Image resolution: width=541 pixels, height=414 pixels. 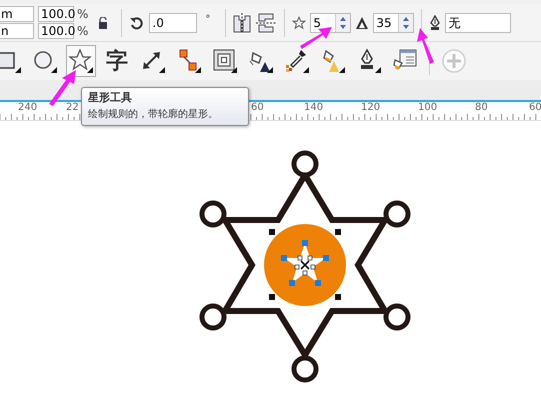 I want to click on fill-icon, so click(x=333, y=61).